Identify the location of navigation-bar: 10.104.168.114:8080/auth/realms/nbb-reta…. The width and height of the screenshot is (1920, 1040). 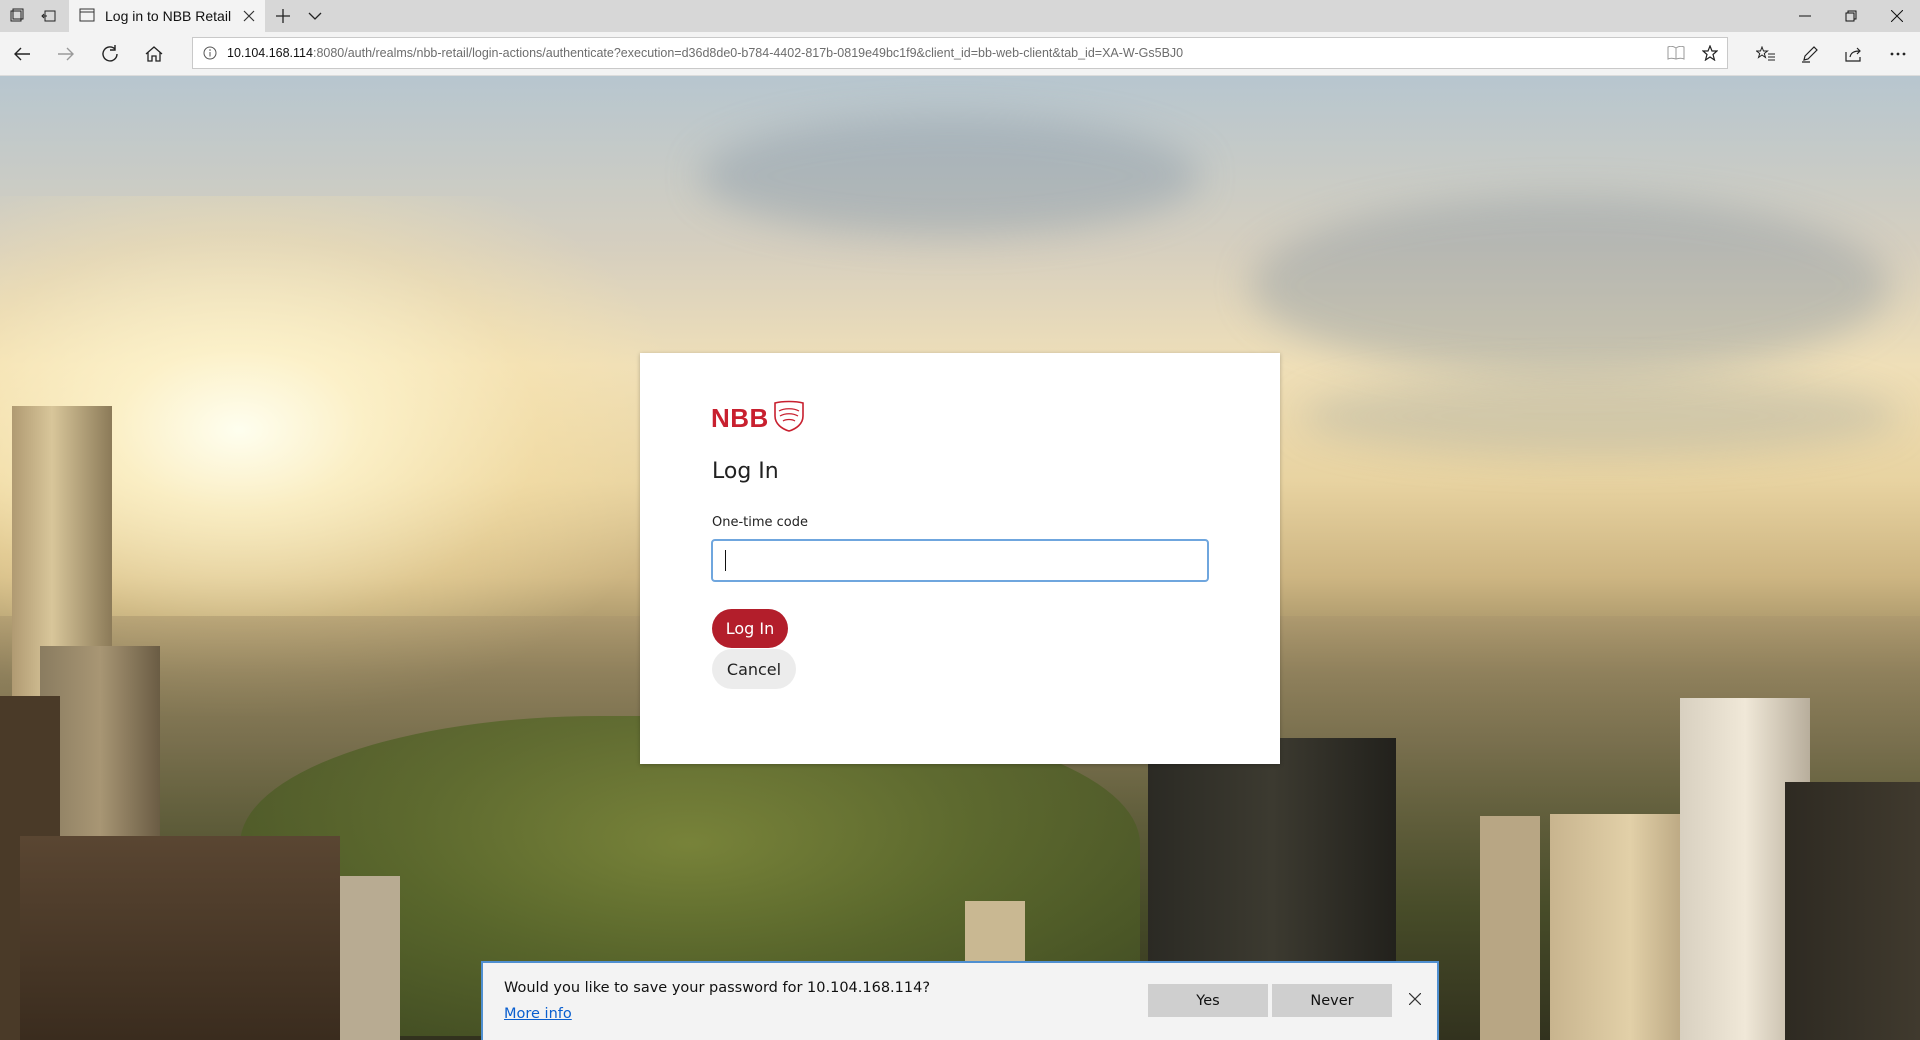
(960, 54).